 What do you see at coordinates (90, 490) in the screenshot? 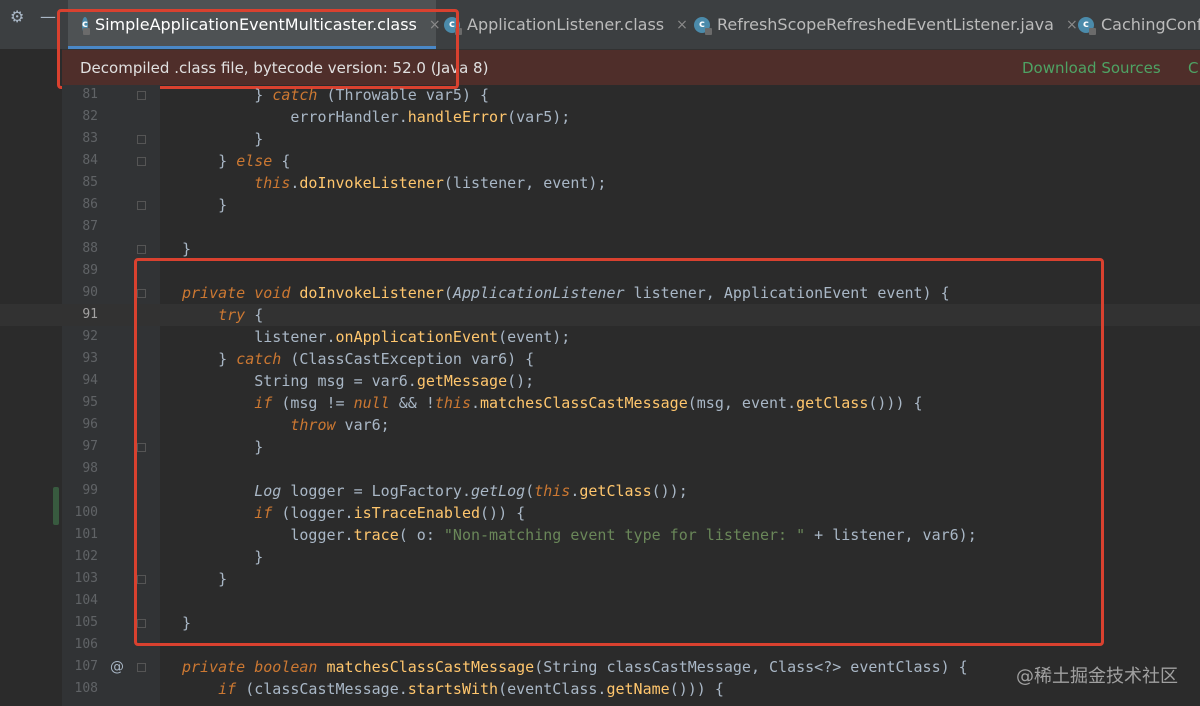
I see `line-number: 99` at bounding box center [90, 490].